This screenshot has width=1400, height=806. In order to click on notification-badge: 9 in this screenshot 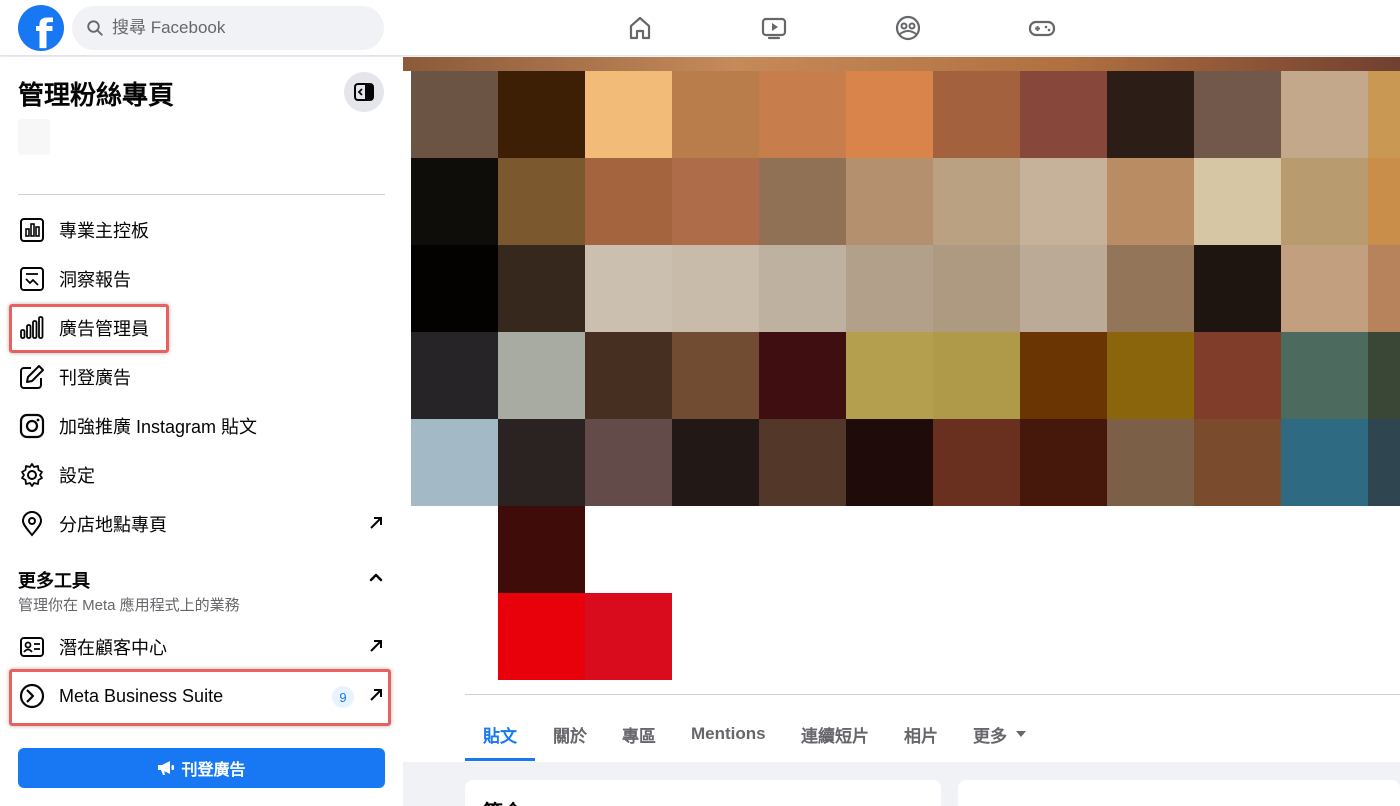, I will do `click(343, 697)`.